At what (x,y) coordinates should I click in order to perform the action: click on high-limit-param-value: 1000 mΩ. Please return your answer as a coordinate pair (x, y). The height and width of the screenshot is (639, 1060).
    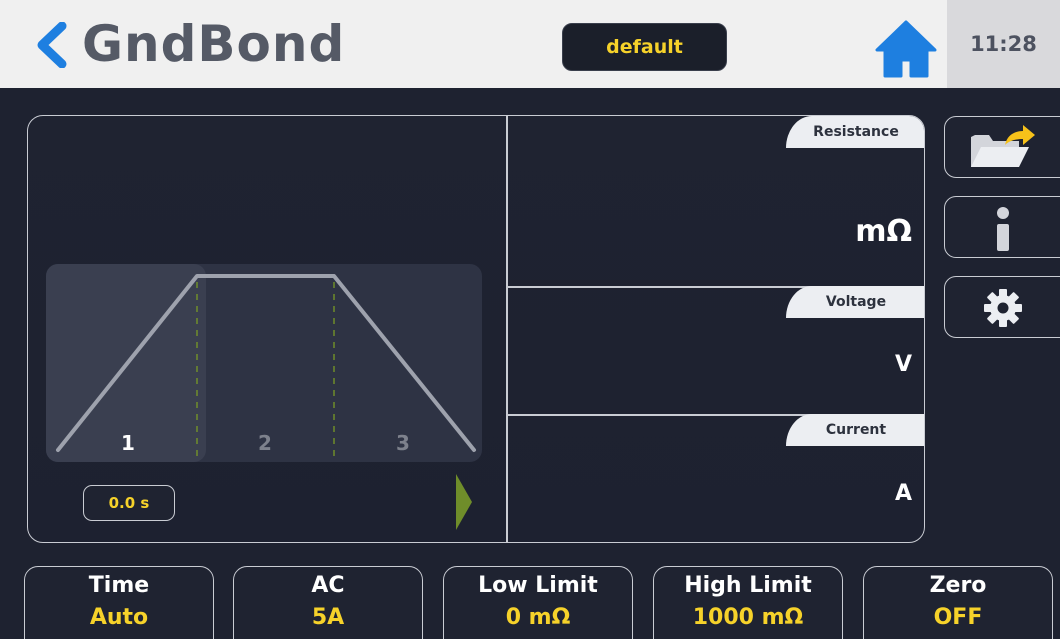
    Looking at the image, I should click on (748, 617).